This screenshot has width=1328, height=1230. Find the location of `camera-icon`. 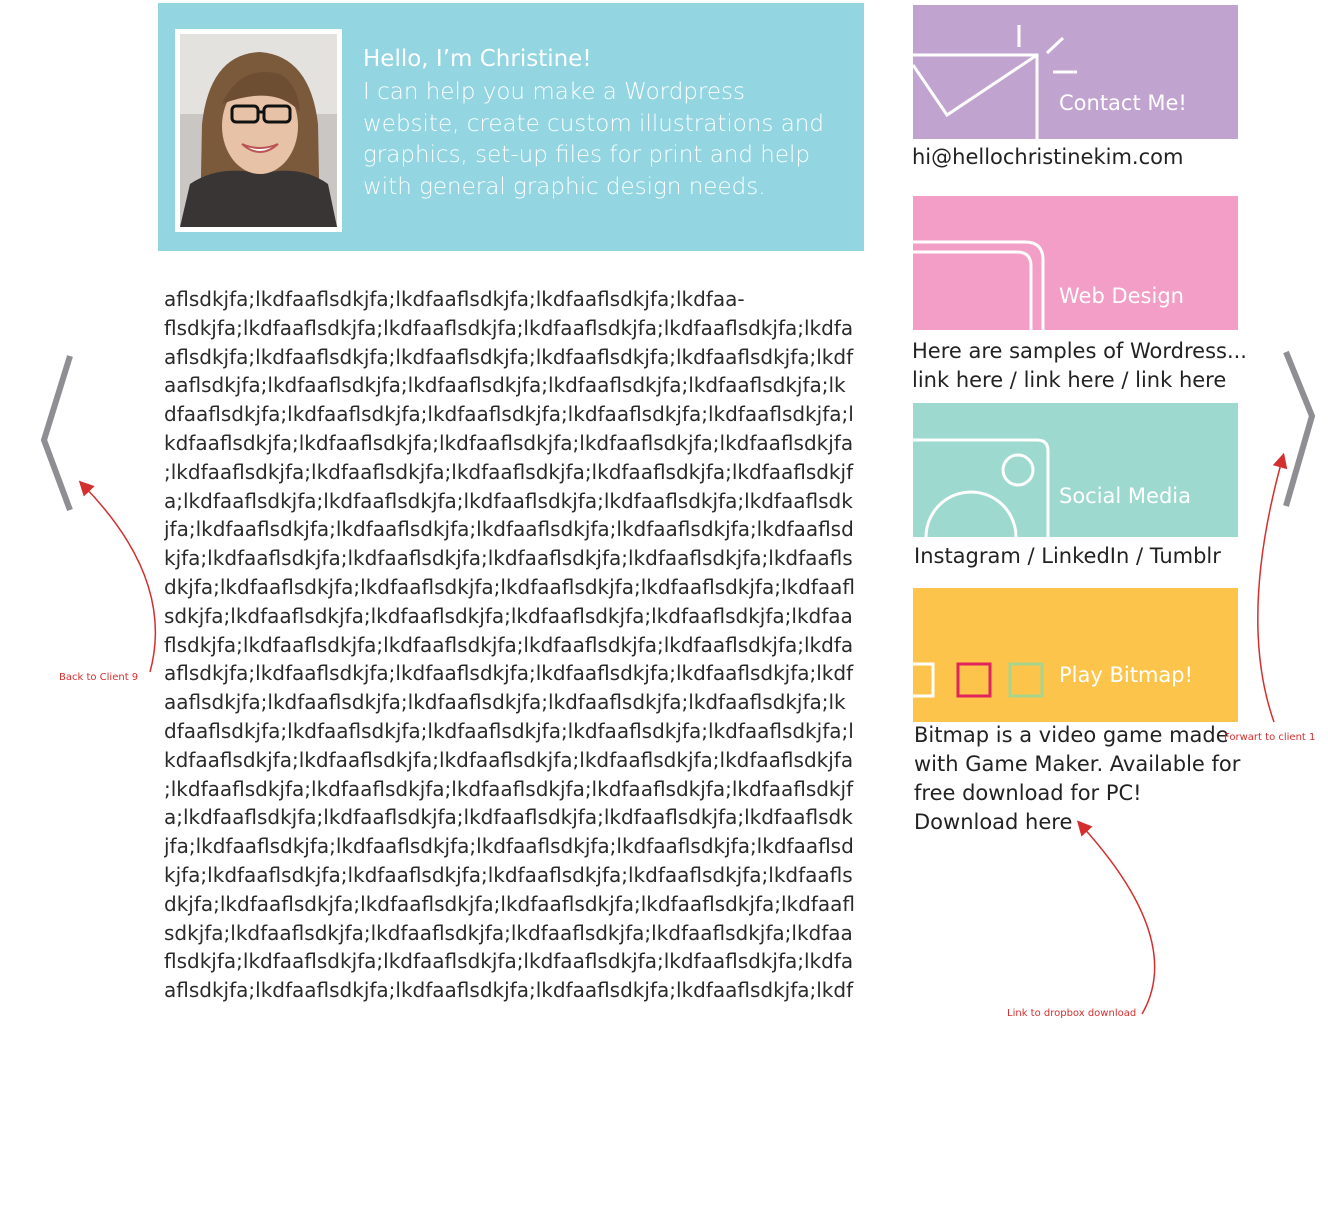

camera-icon is located at coordinates (981, 487).